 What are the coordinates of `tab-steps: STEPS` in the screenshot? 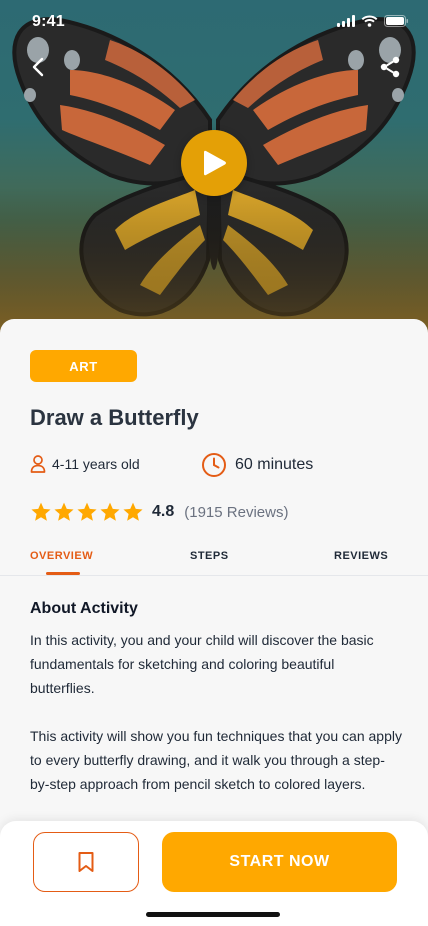 It's located at (209, 556).